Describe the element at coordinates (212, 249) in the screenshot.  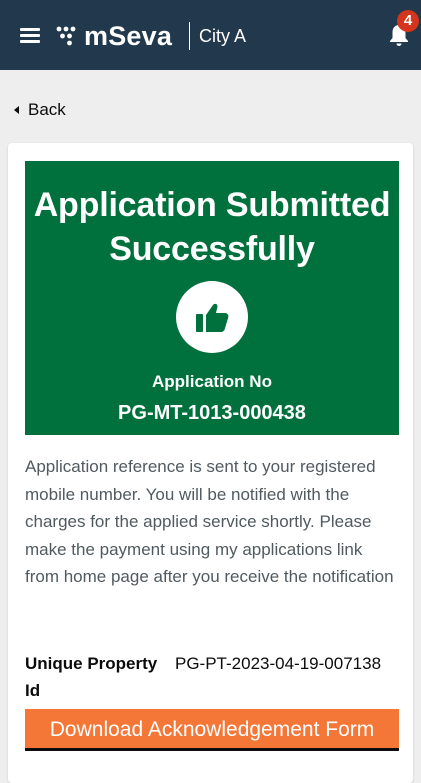
I see `banner-title-line2: Successfully` at that location.